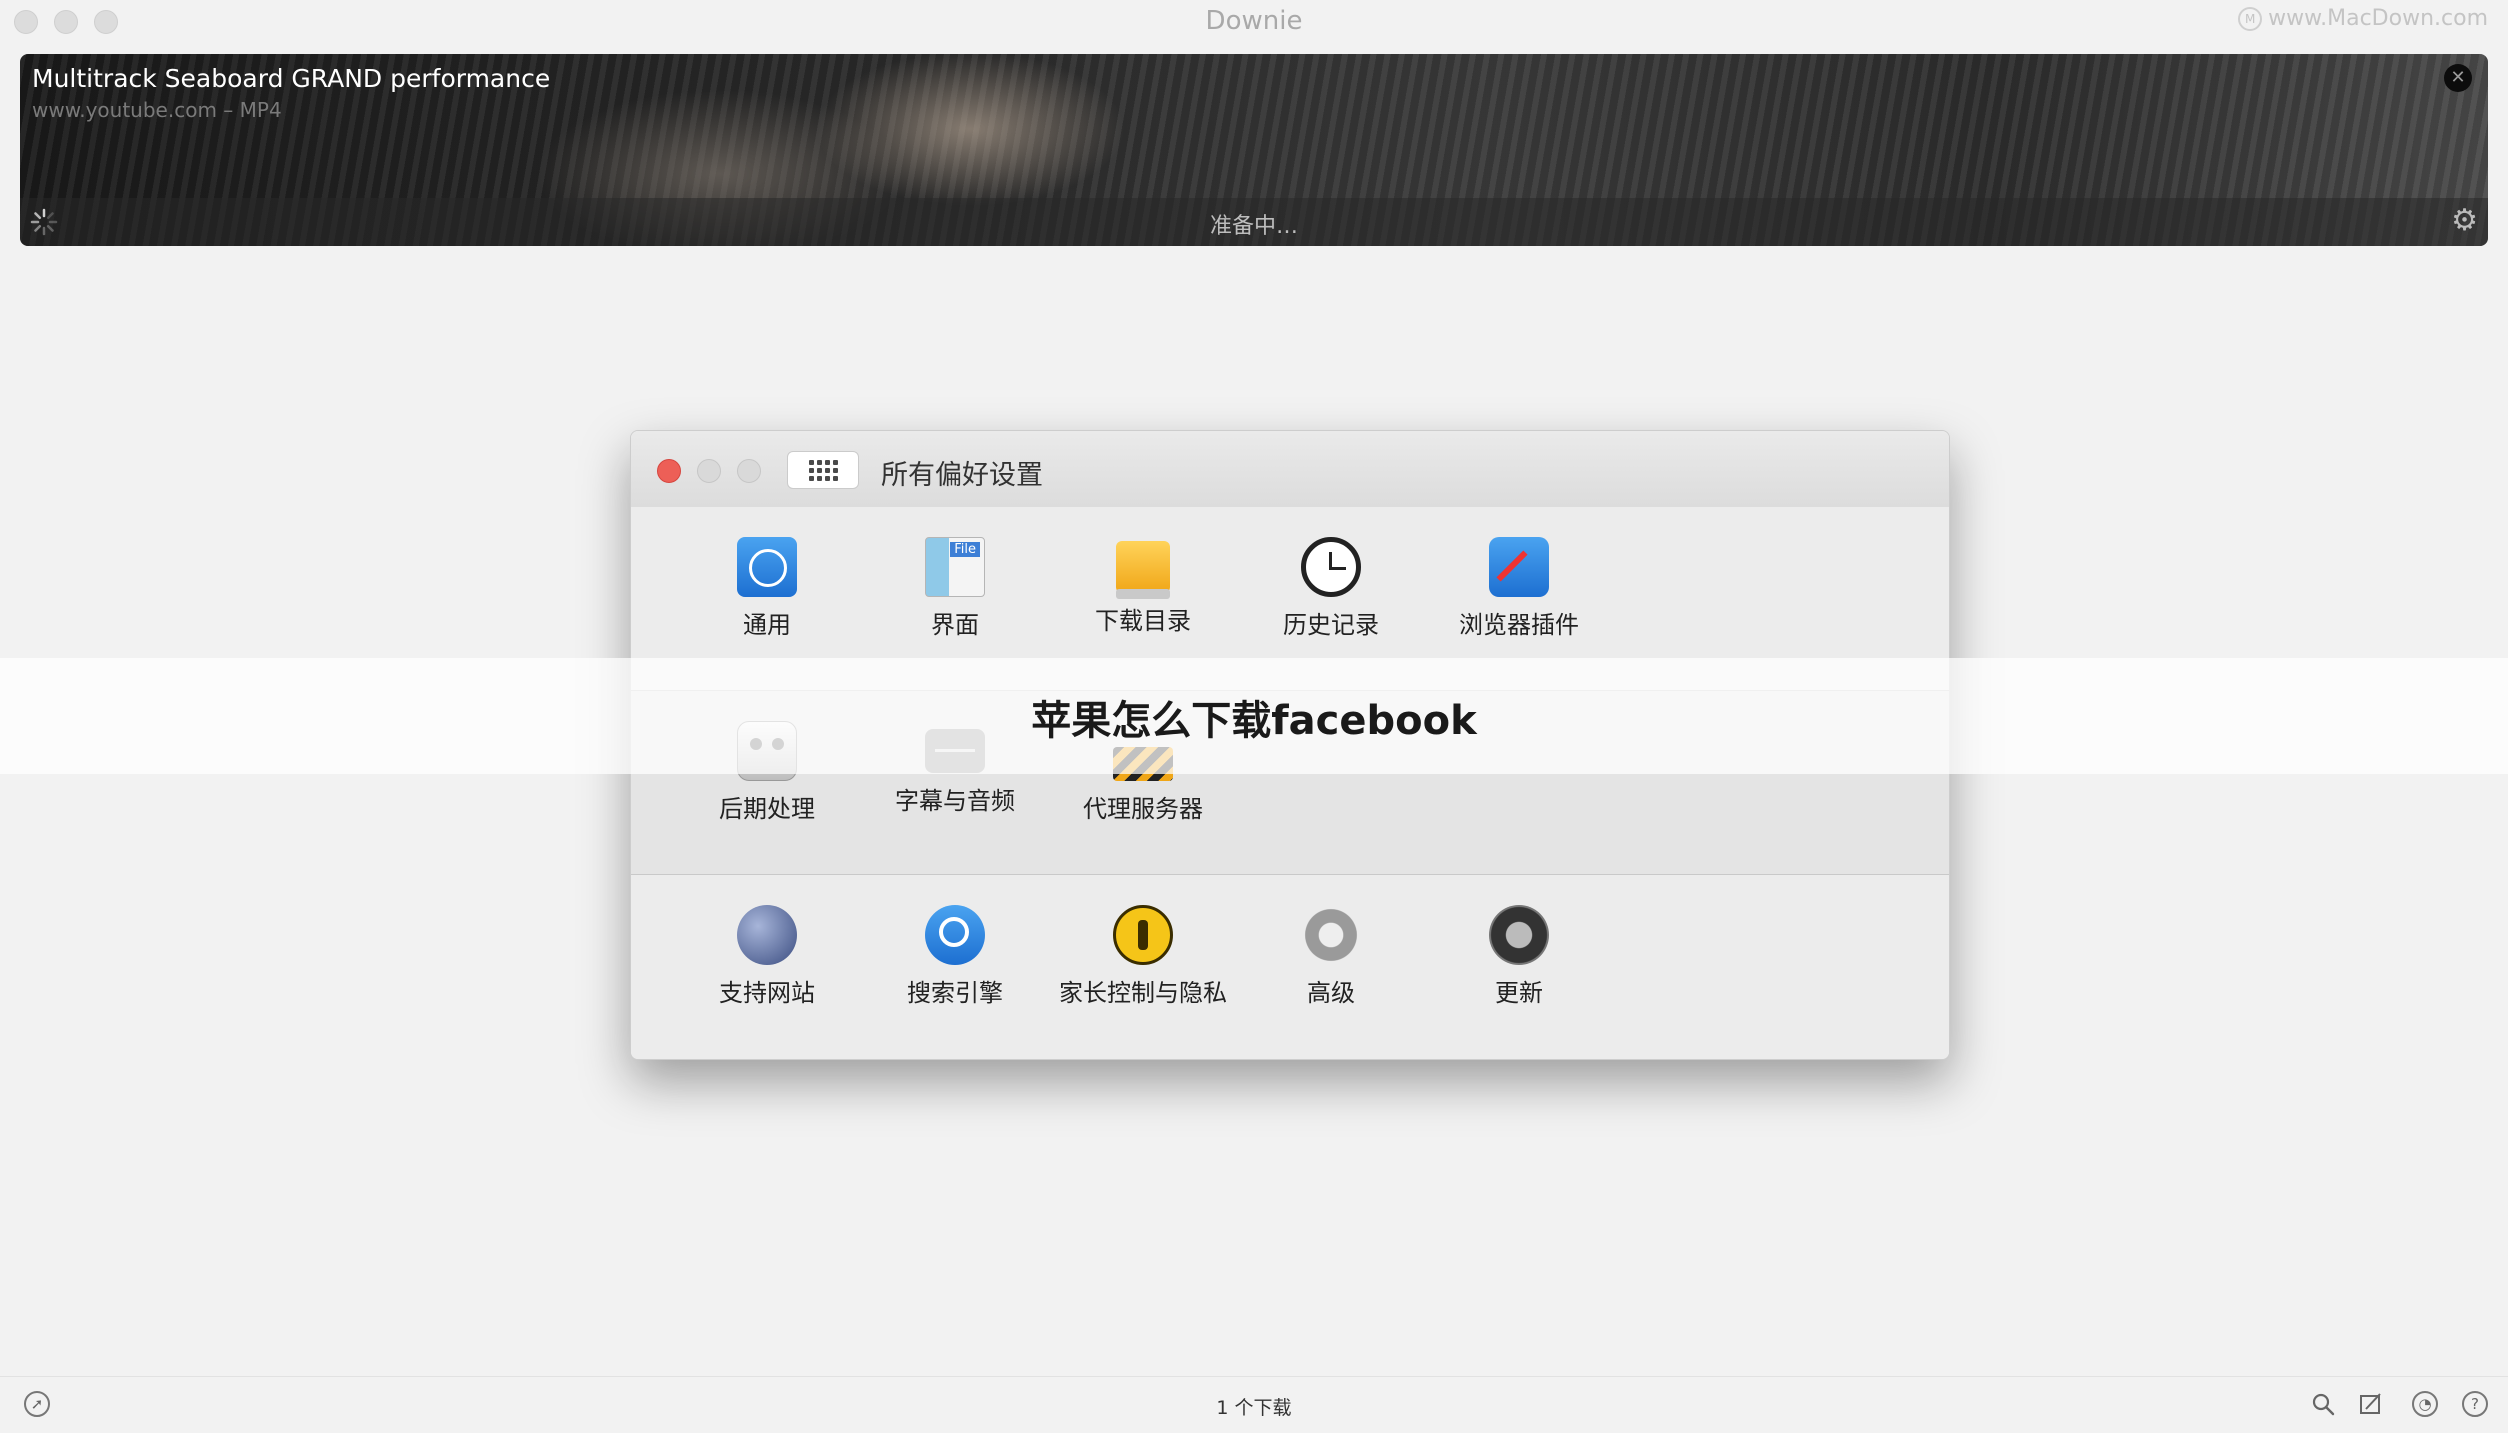 Image resolution: width=2508 pixels, height=1433 pixels. What do you see at coordinates (767, 935) in the screenshot?
I see `globe-icon` at bounding box center [767, 935].